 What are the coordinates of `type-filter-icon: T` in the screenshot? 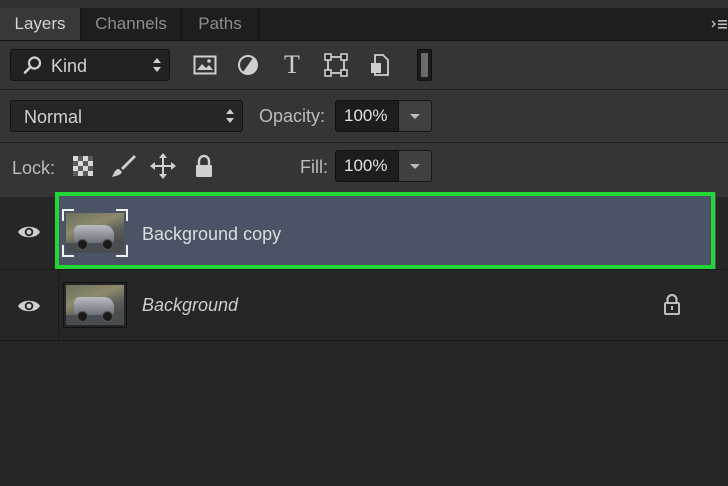 It's located at (292, 65).